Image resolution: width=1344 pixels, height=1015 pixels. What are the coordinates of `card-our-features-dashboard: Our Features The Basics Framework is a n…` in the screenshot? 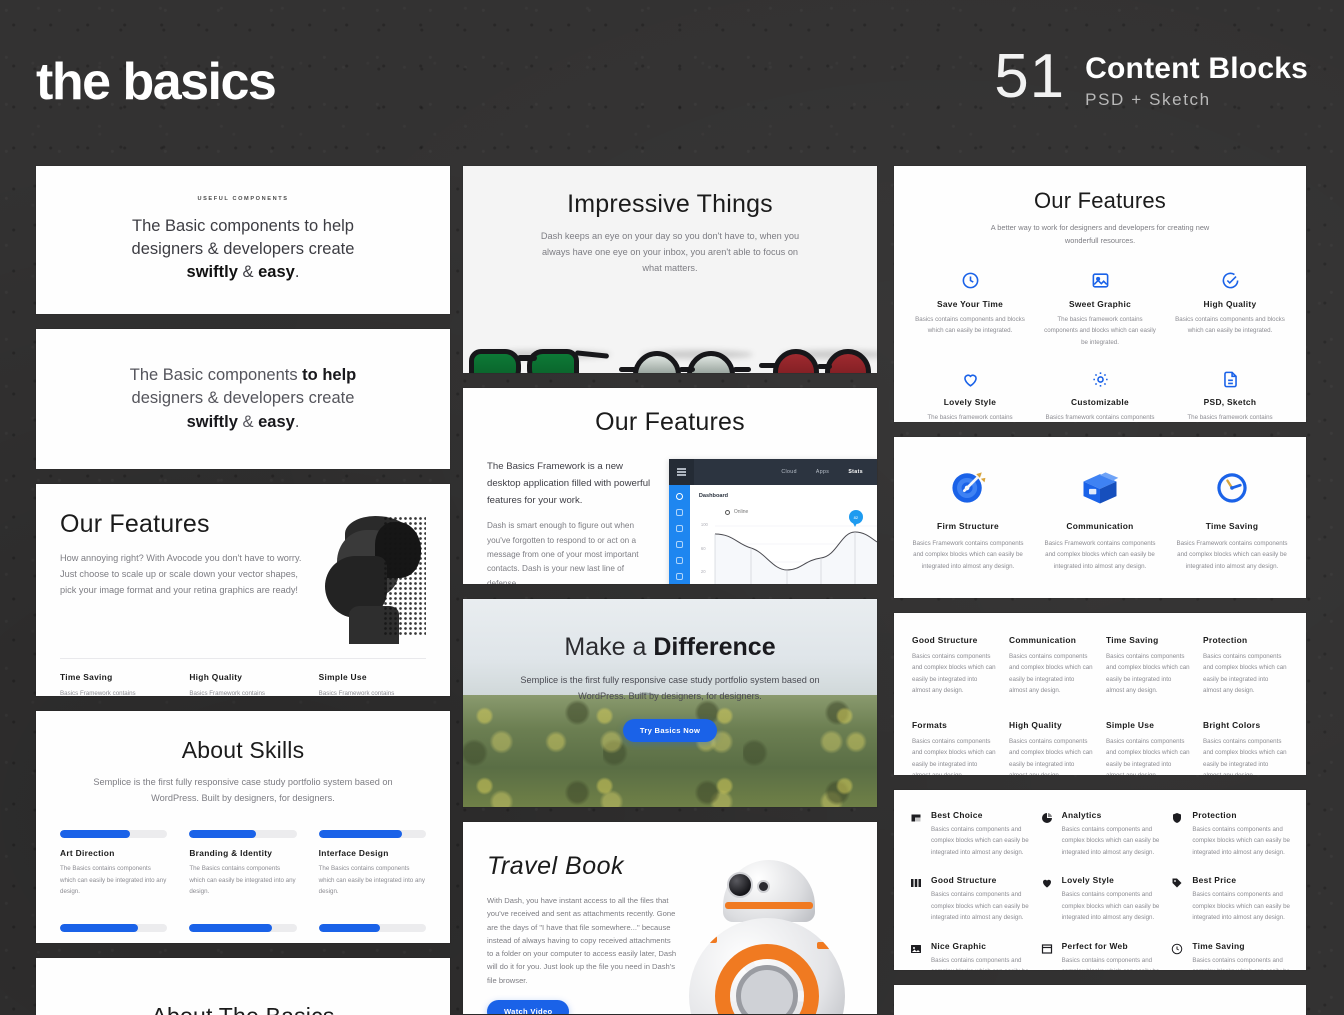 It's located at (670, 486).